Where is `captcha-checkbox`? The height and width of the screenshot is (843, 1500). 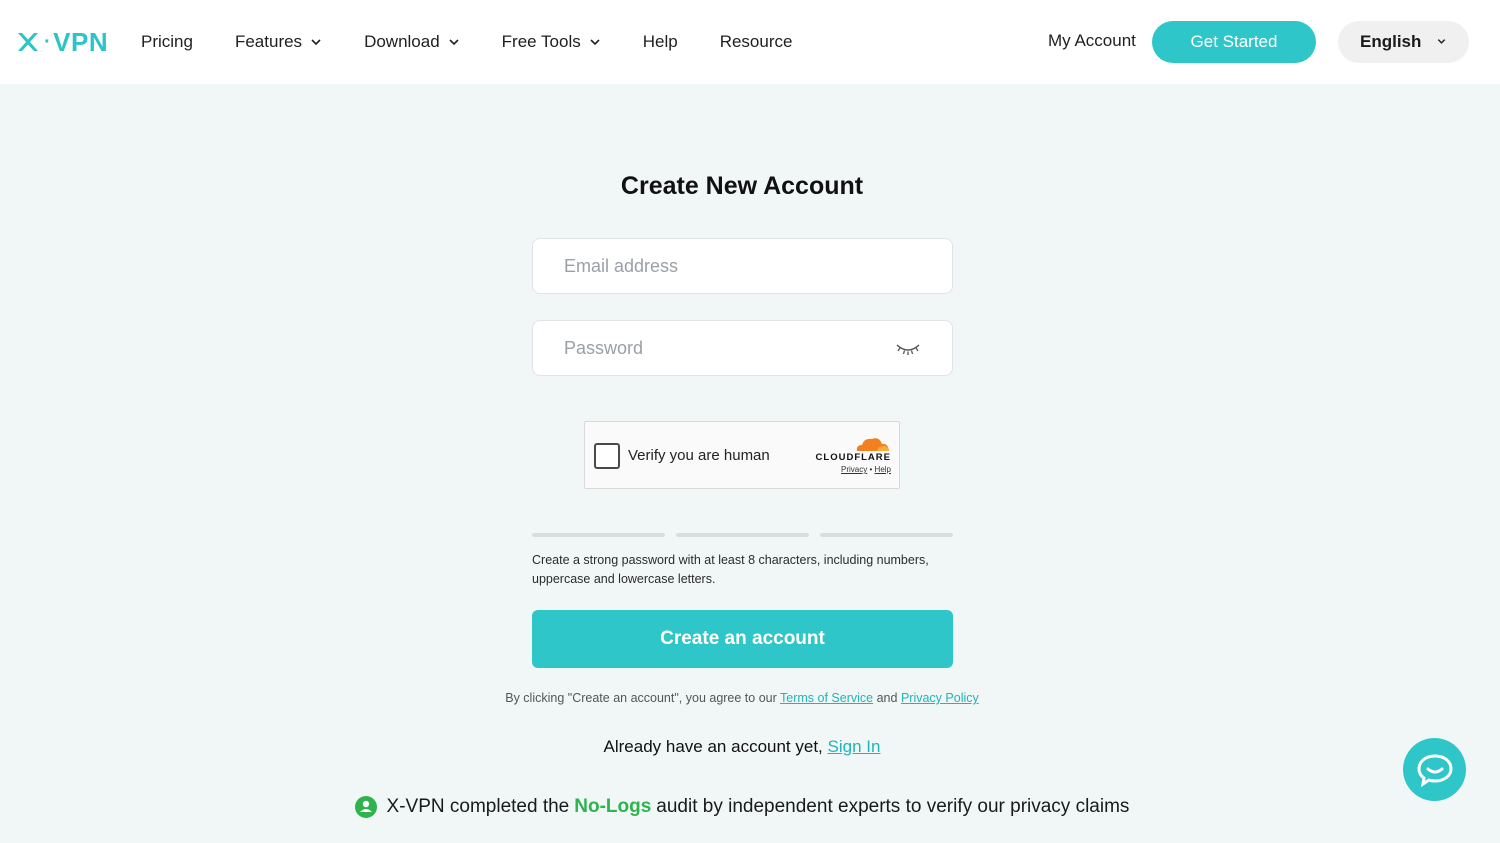
captcha-checkbox is located at coordinates (607, 456).